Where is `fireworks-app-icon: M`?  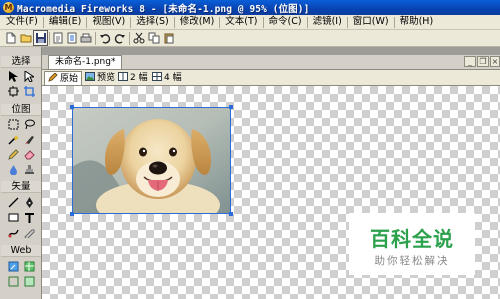
fireworks-app-icon: M is located at coordinates (8, 7).